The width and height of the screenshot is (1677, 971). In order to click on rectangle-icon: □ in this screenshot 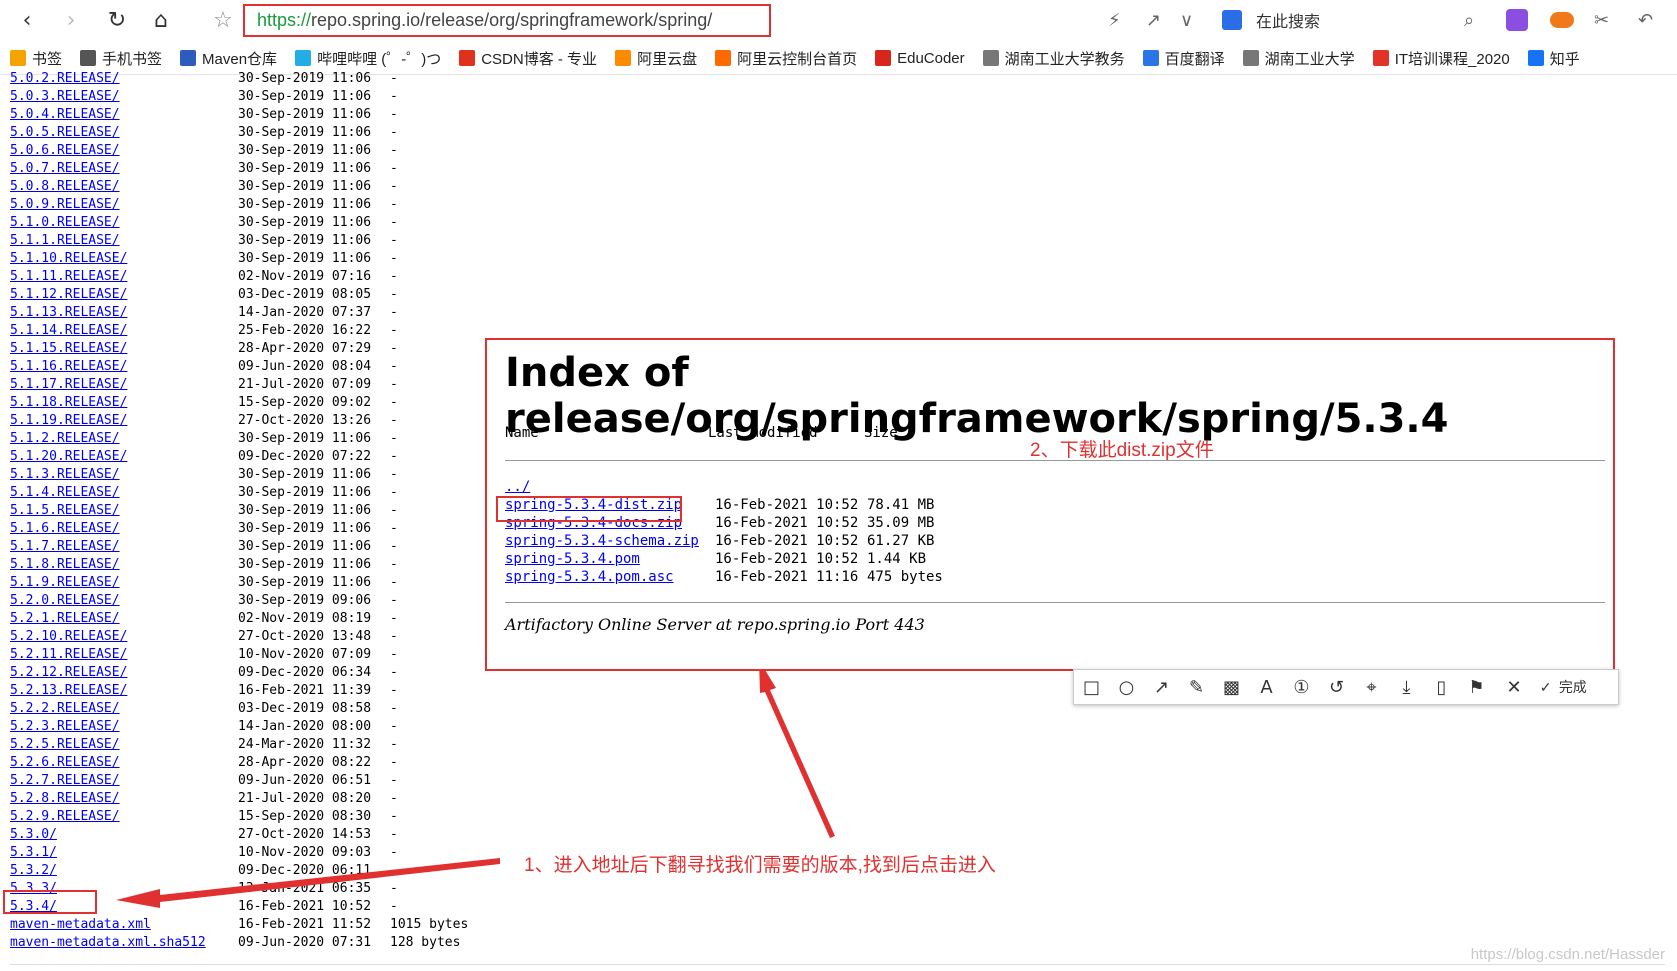, I will do `click(1091, 687)`.